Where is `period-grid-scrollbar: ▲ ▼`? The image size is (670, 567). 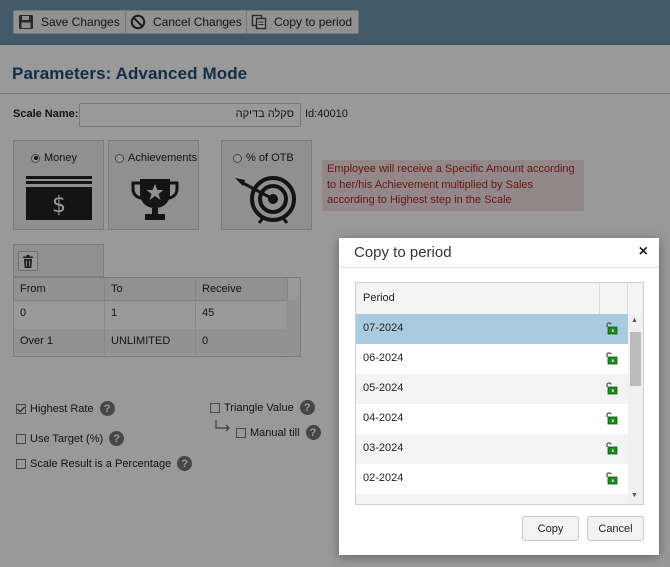 period-grid-scrollbar: ▲ ▼ is located at coordinates (635, 409).